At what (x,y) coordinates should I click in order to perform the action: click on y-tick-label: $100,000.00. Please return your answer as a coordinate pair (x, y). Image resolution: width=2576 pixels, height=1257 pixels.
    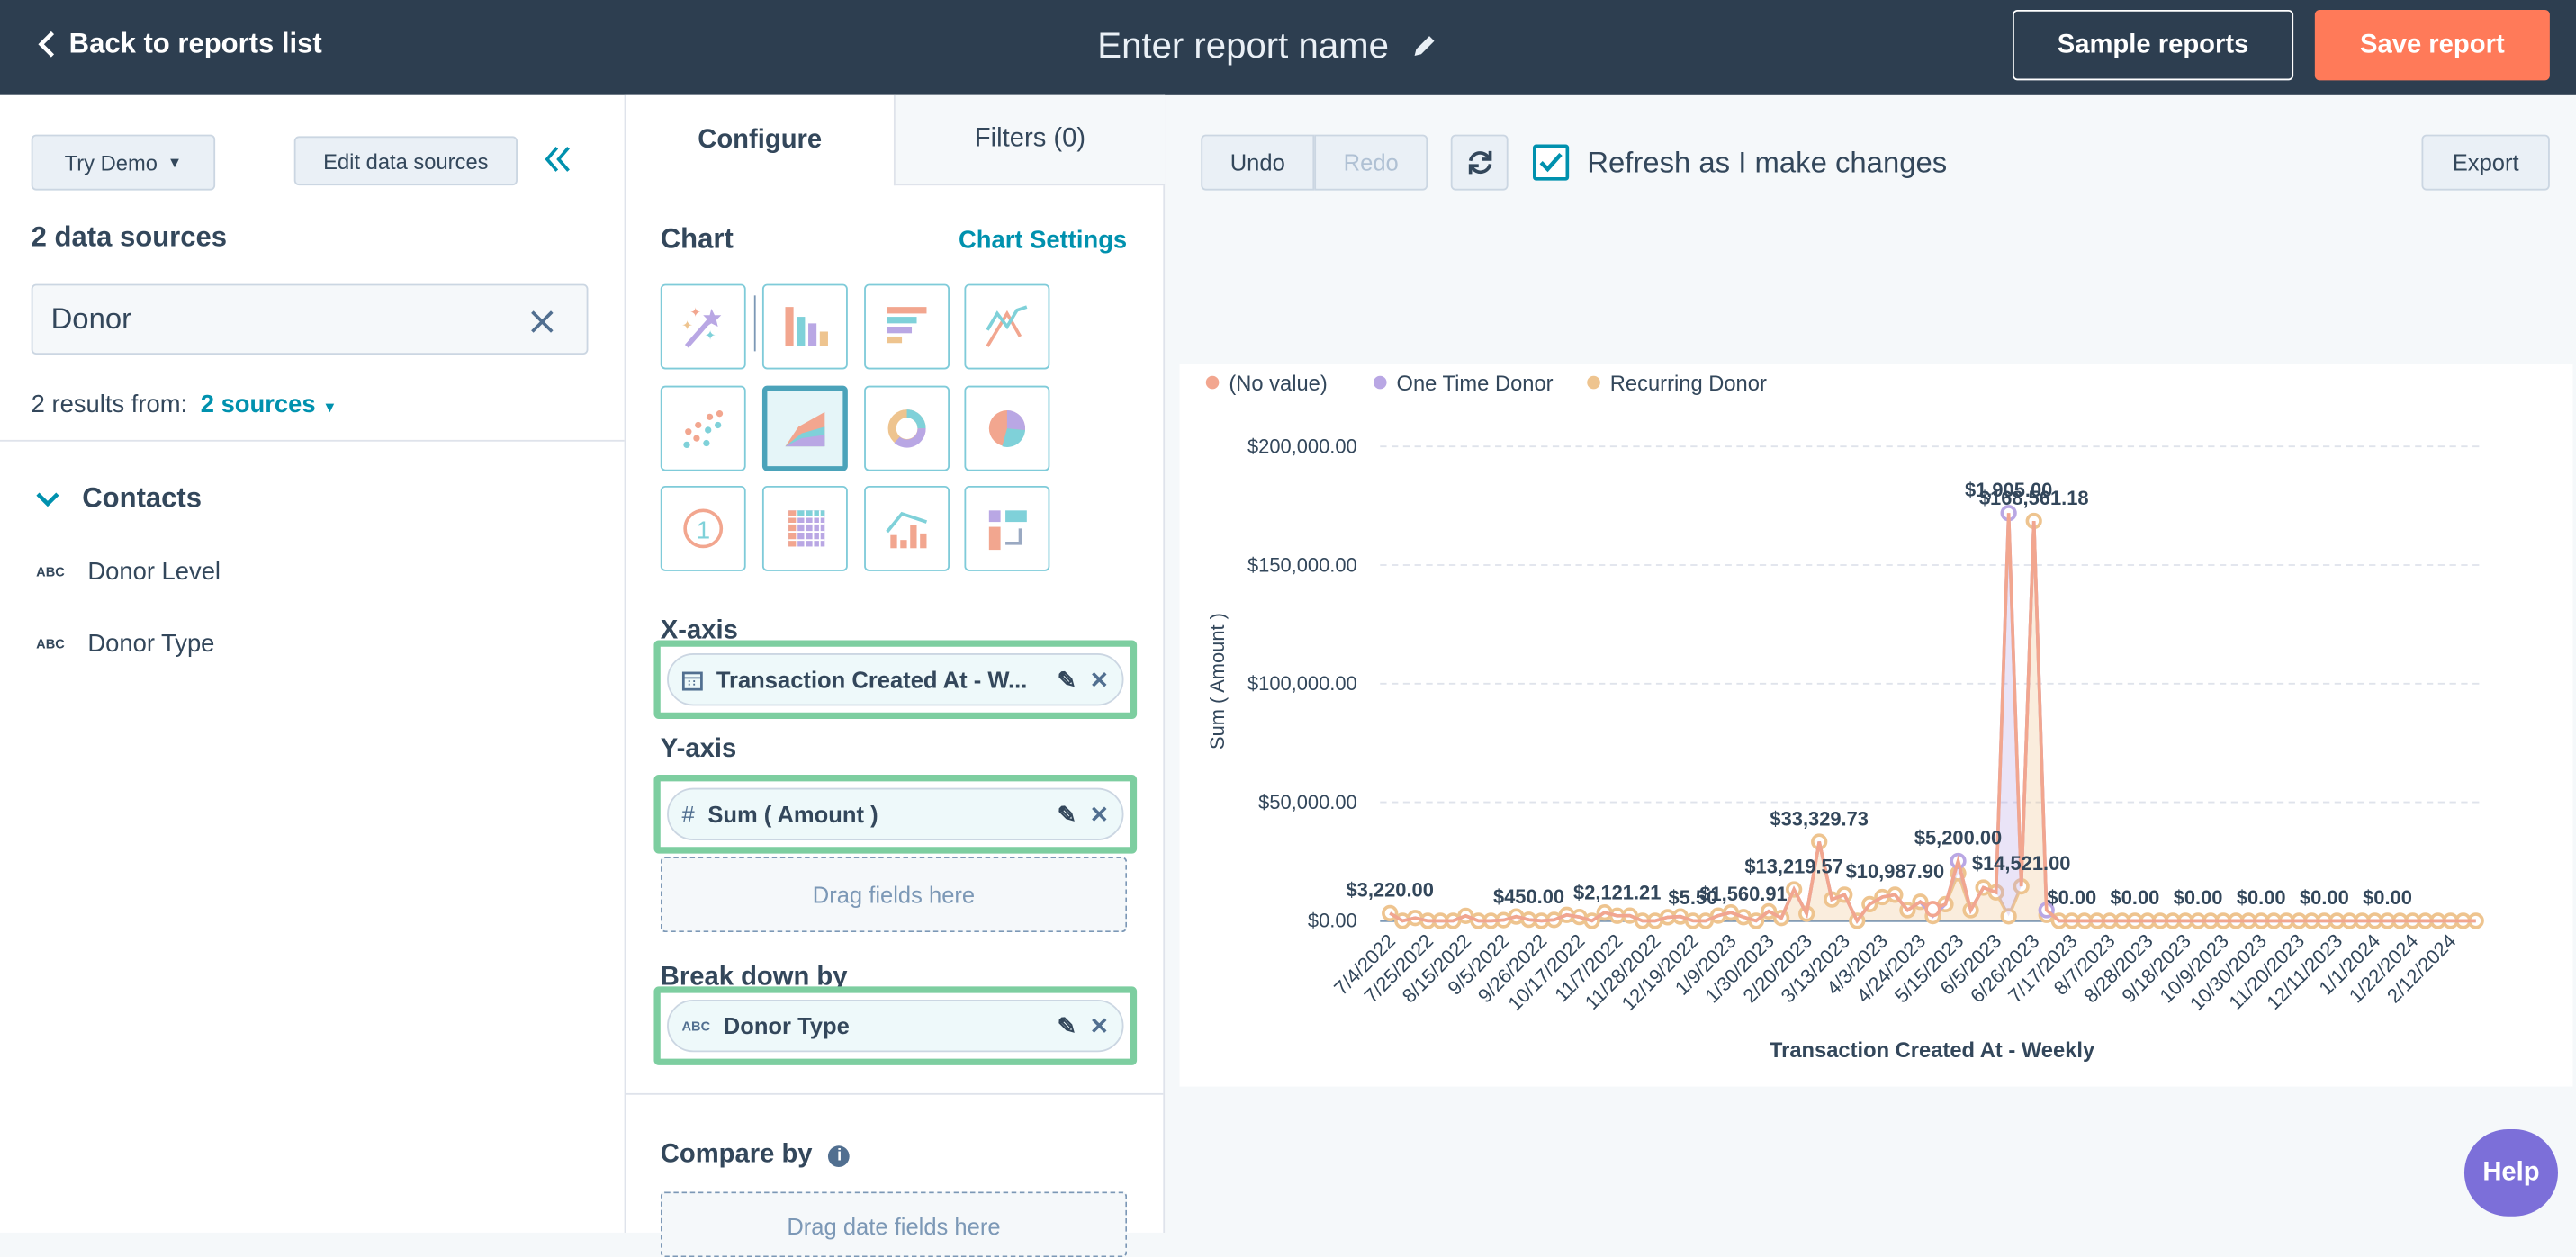
    Looking at the image, I should click on (1302, 683).